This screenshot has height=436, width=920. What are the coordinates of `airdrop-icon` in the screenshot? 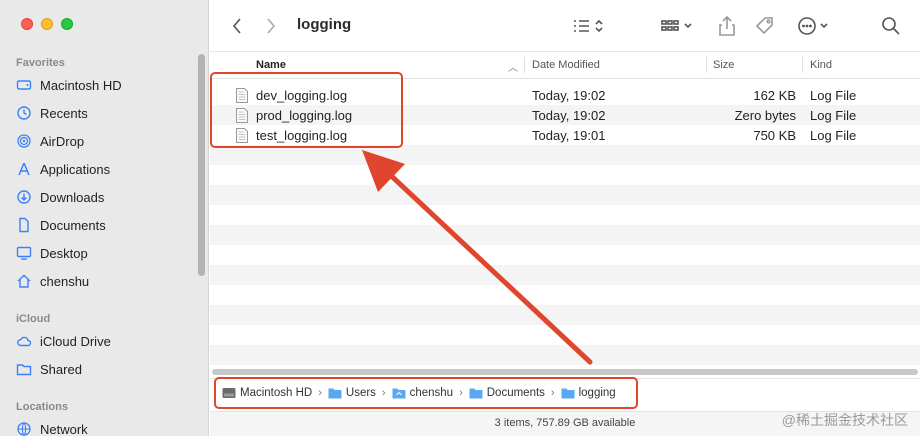 It's located at (24, 141).